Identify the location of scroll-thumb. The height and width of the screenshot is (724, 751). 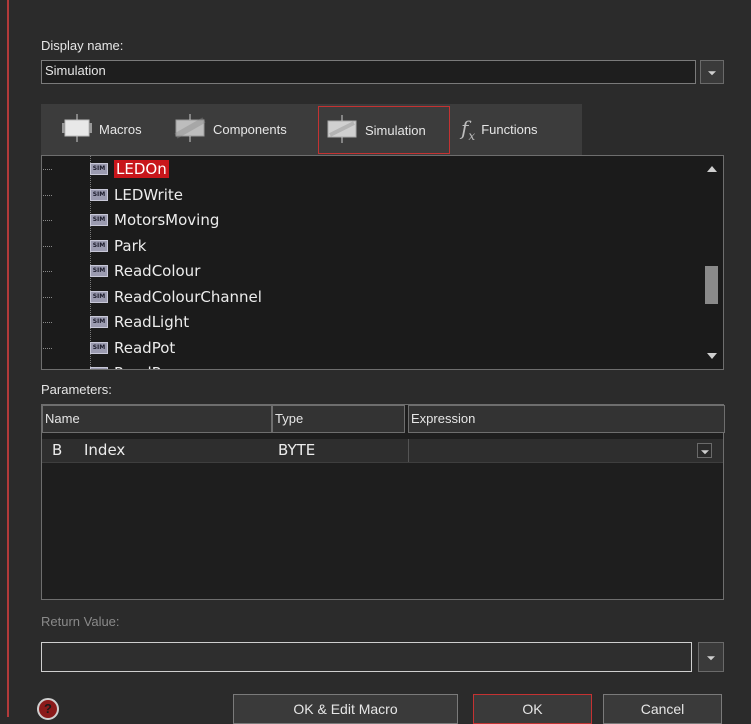
(711, 285).